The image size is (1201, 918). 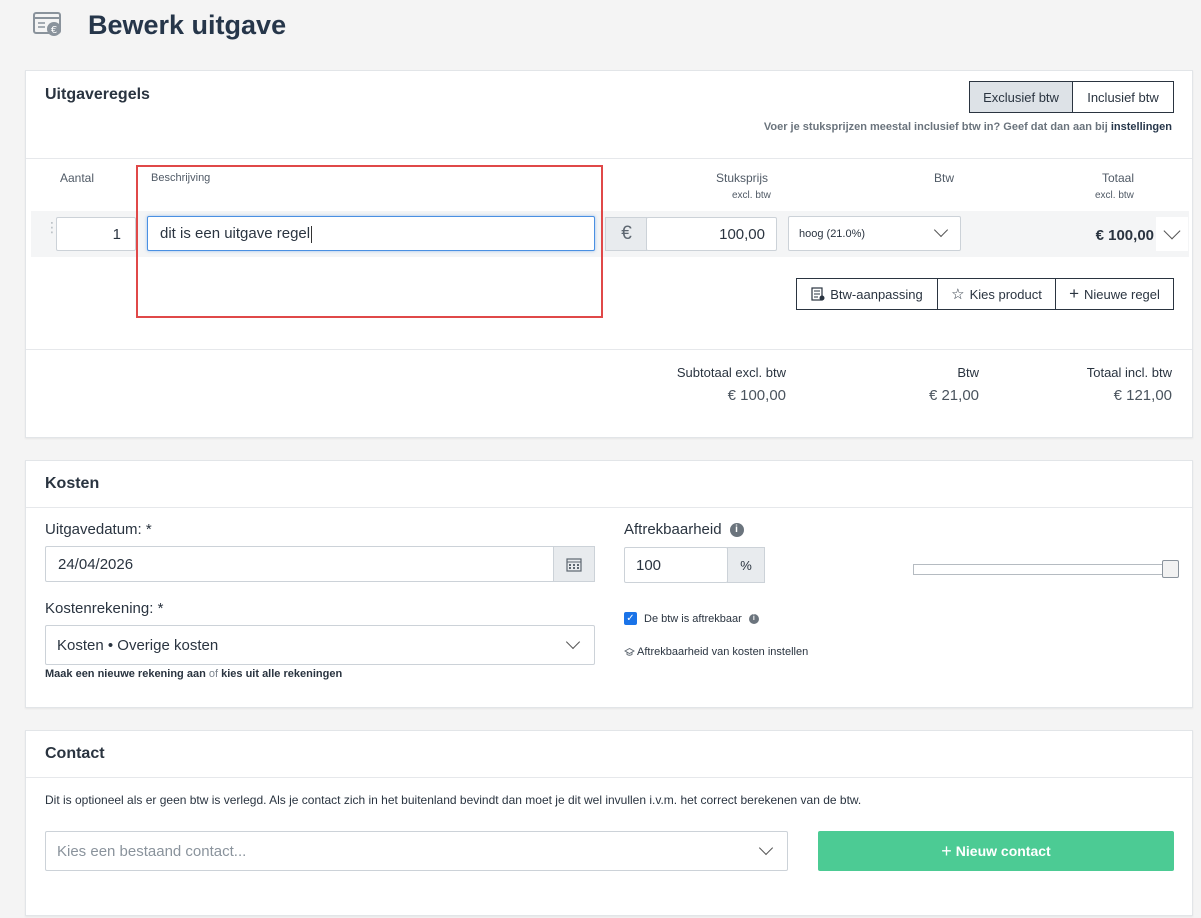 What do you see at coordinates (746, 565) in the screenshot?
I see `percent-addon: %` at bounding box center [746, 565].